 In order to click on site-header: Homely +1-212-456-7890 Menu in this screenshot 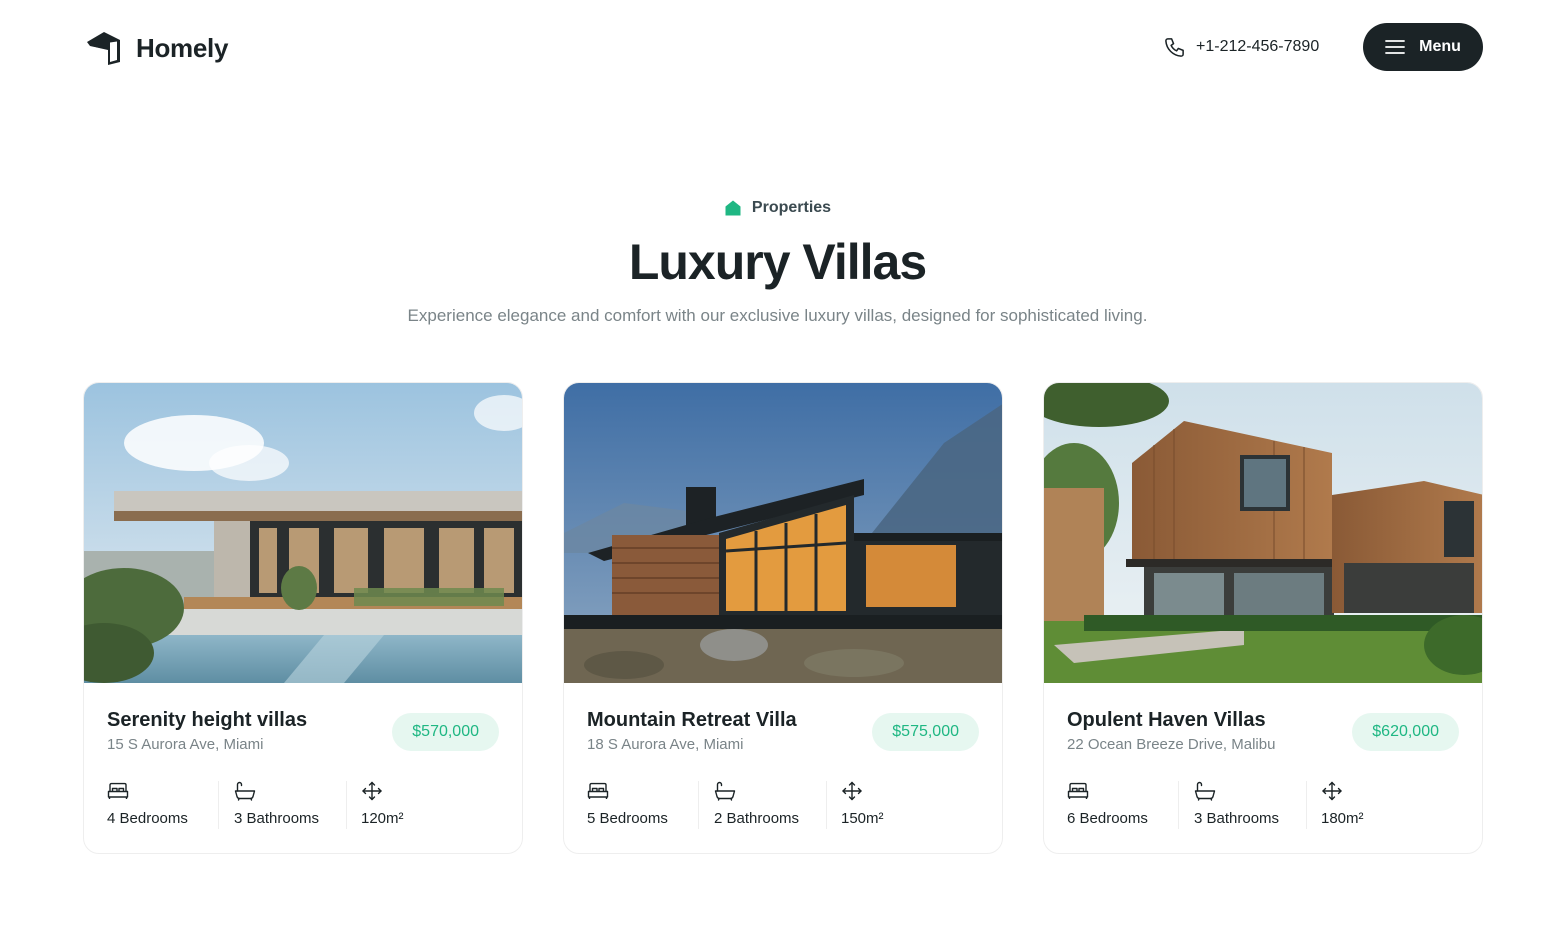, I will do `click(777, 47)`.